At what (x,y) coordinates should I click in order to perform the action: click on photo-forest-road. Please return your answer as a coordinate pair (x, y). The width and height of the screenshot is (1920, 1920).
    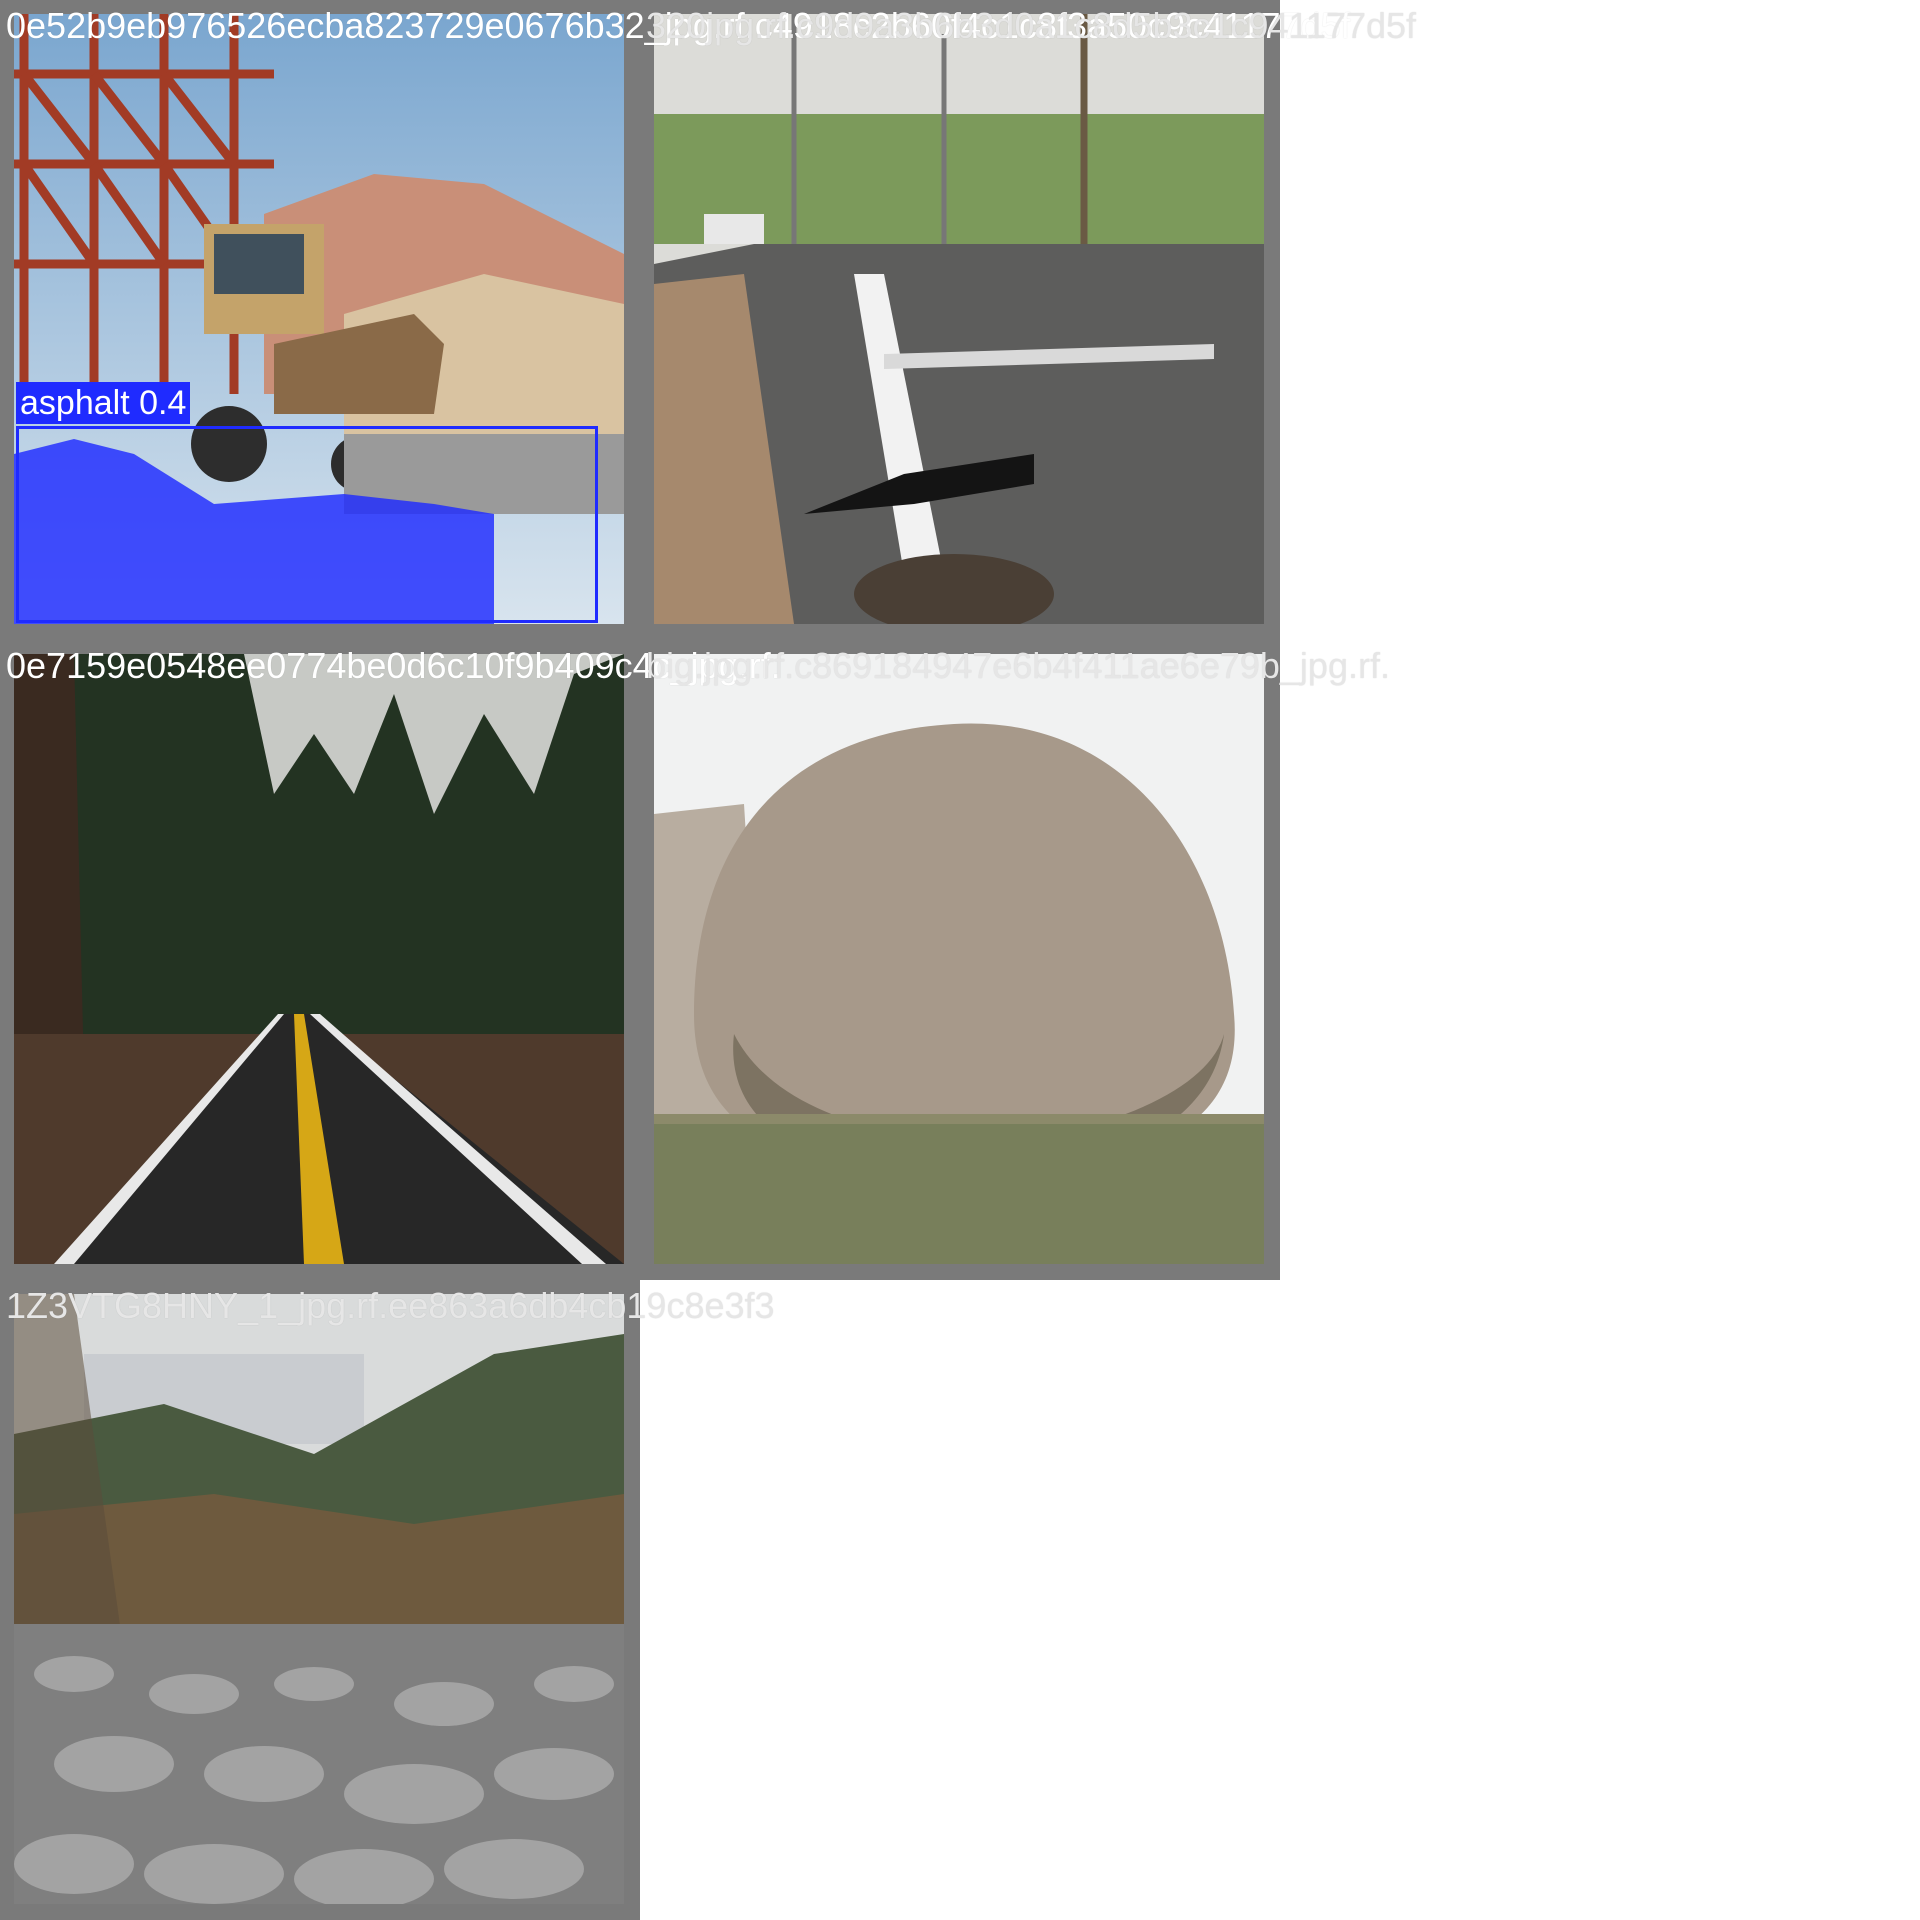
    Looking at the image, I should click on (319, 959).